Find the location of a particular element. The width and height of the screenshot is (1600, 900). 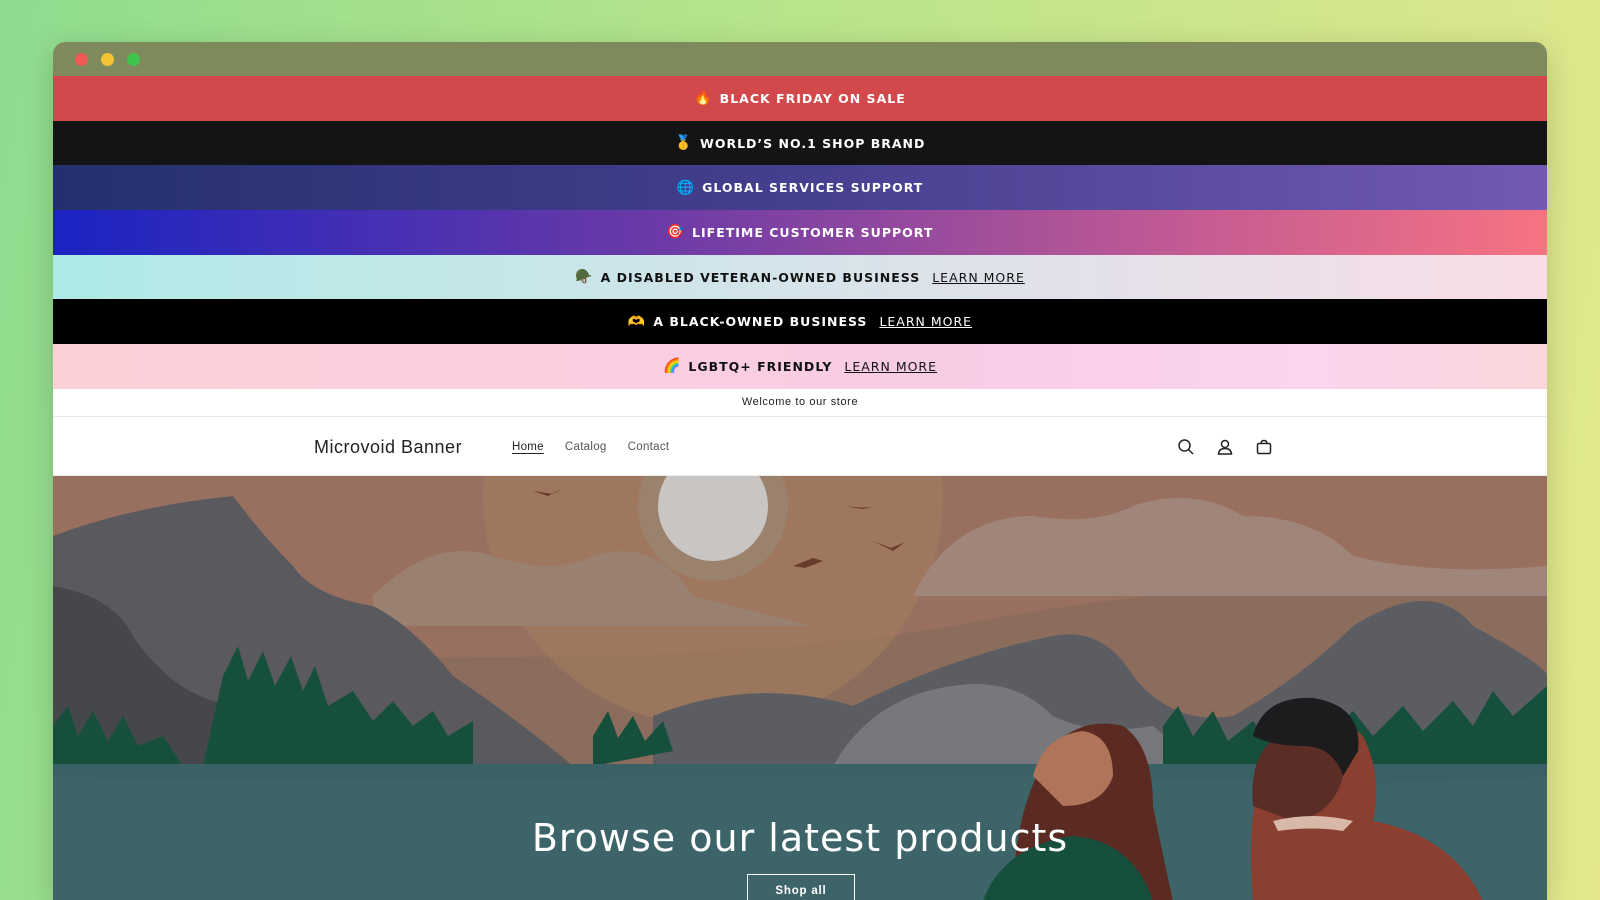

target-icon: 🎯 is located at coordinates (675, 232).